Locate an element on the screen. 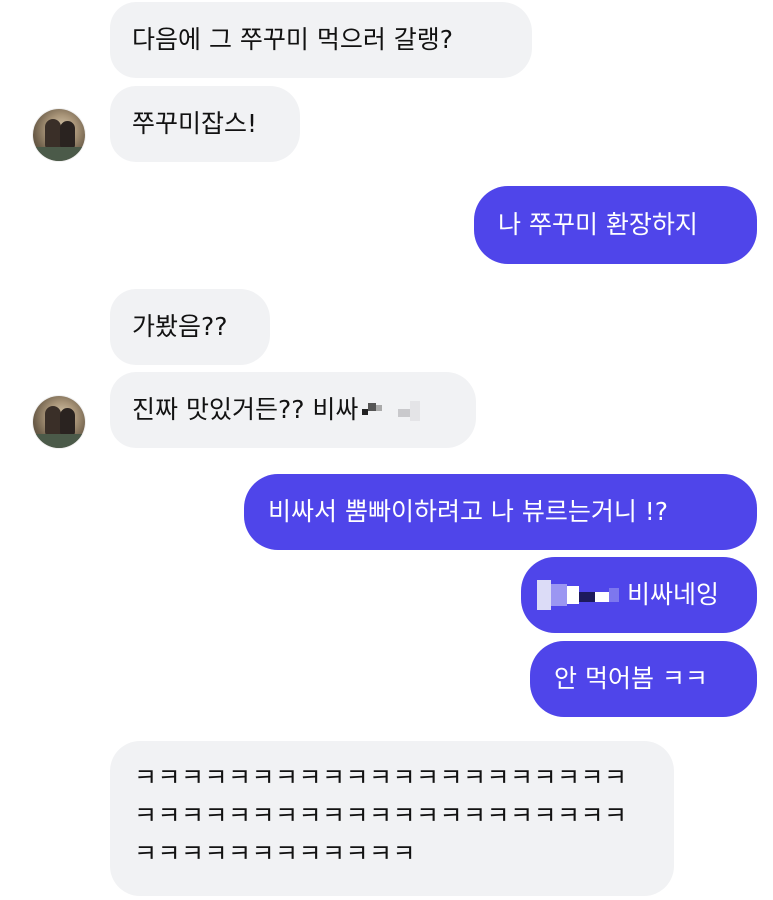  message-text: 안 먹어봄 ㅋㅋ is located at coordinates (631, 678).